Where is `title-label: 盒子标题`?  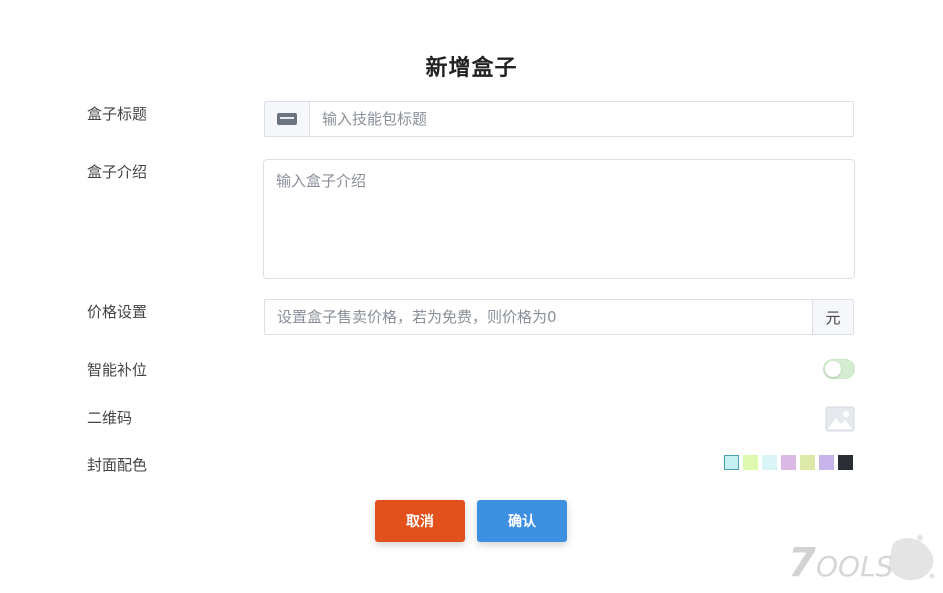
title-label: 盒子标题 is located at coordinates (117, 114).